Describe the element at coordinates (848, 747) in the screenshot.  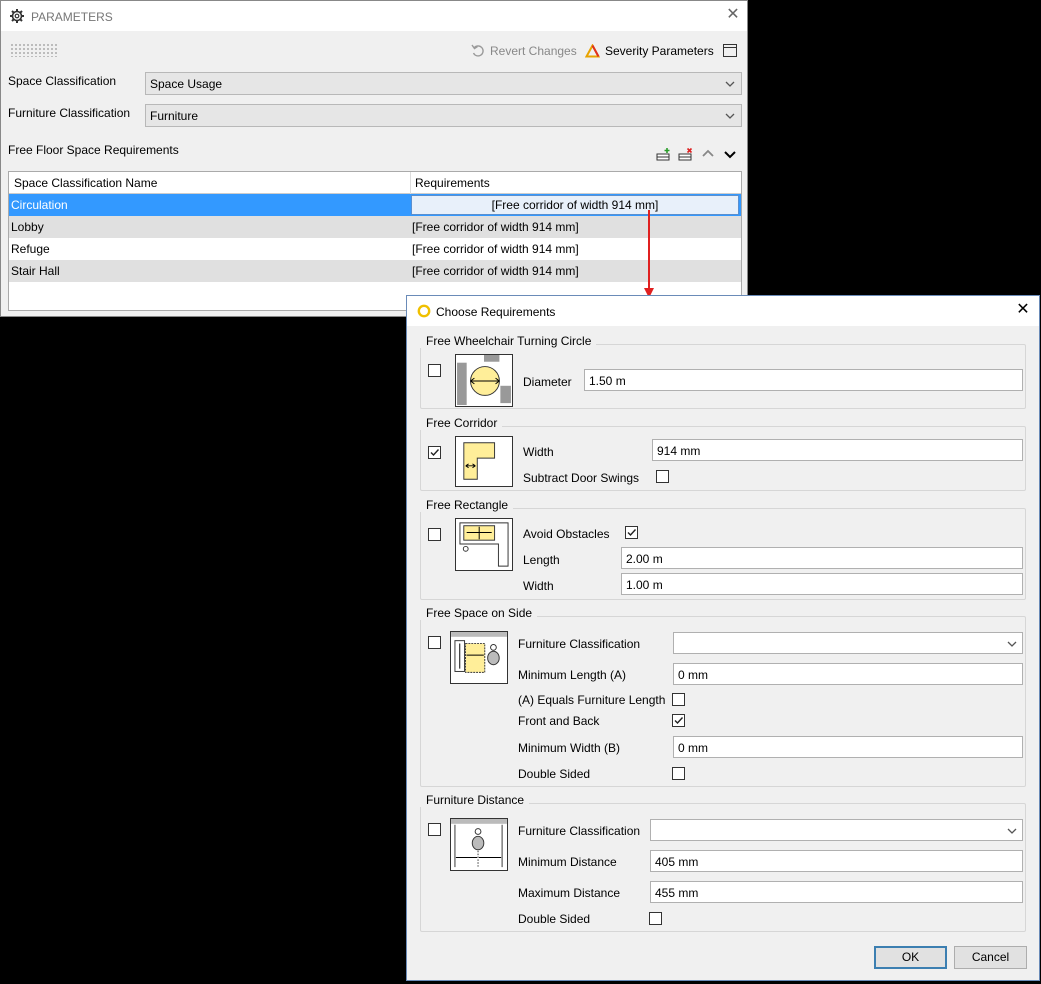
I see `min-width-input: 0 mm` at that location.